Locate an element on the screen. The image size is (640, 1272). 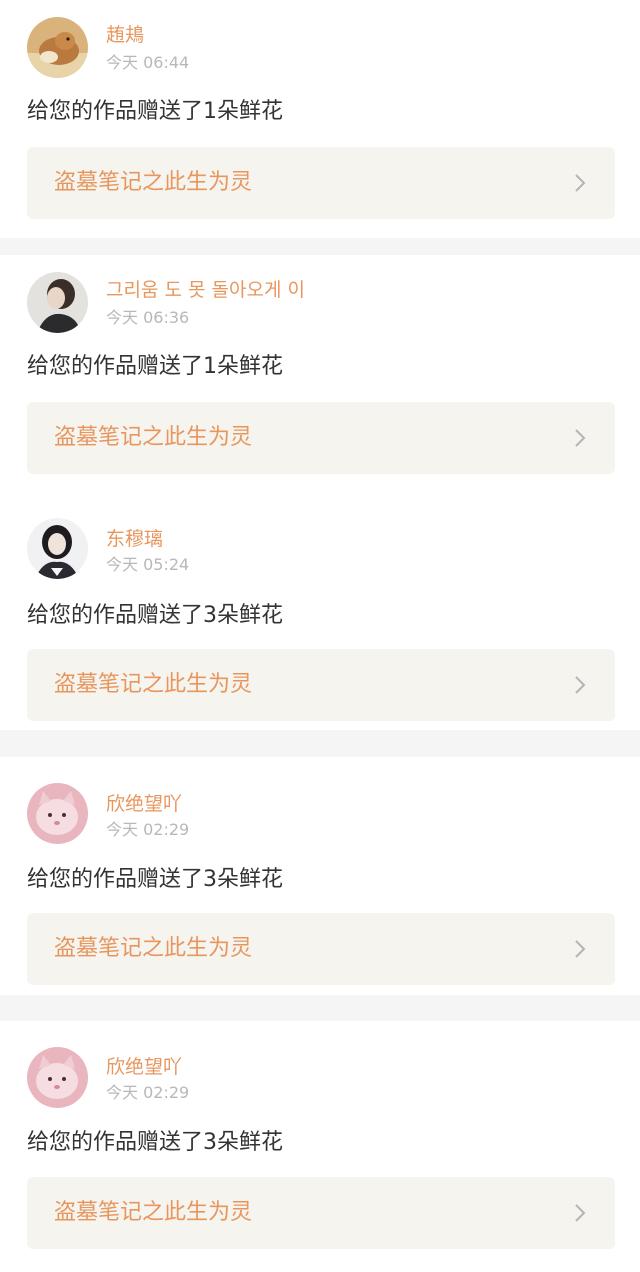
timestamp: 今天 06:44 is located at coordinates (148, 62).